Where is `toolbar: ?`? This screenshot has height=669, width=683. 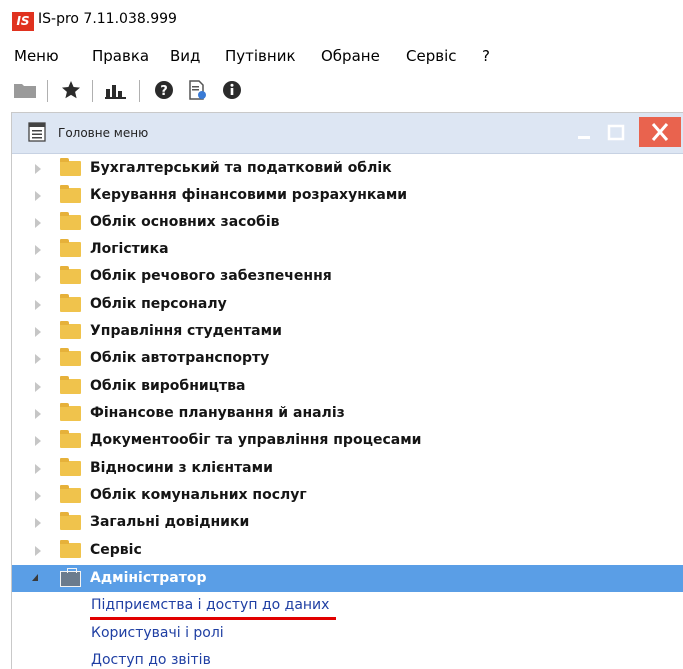 toolbar: ? is located at coordinates (341, 91).